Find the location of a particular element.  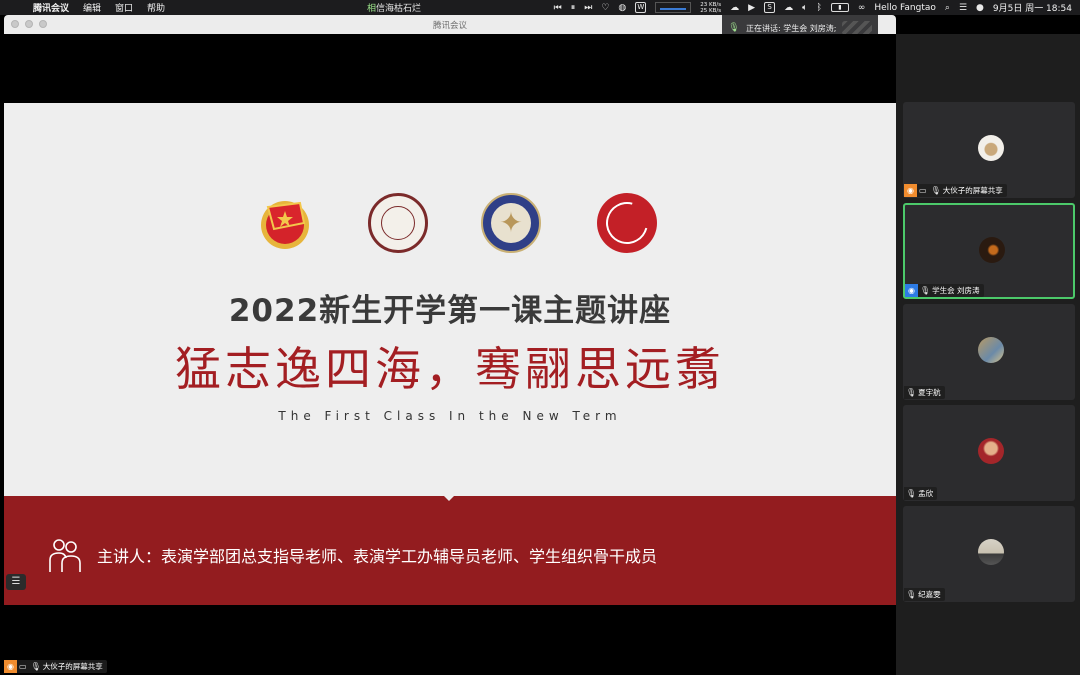

speaker-avatar is located at coordinates (857, 28).